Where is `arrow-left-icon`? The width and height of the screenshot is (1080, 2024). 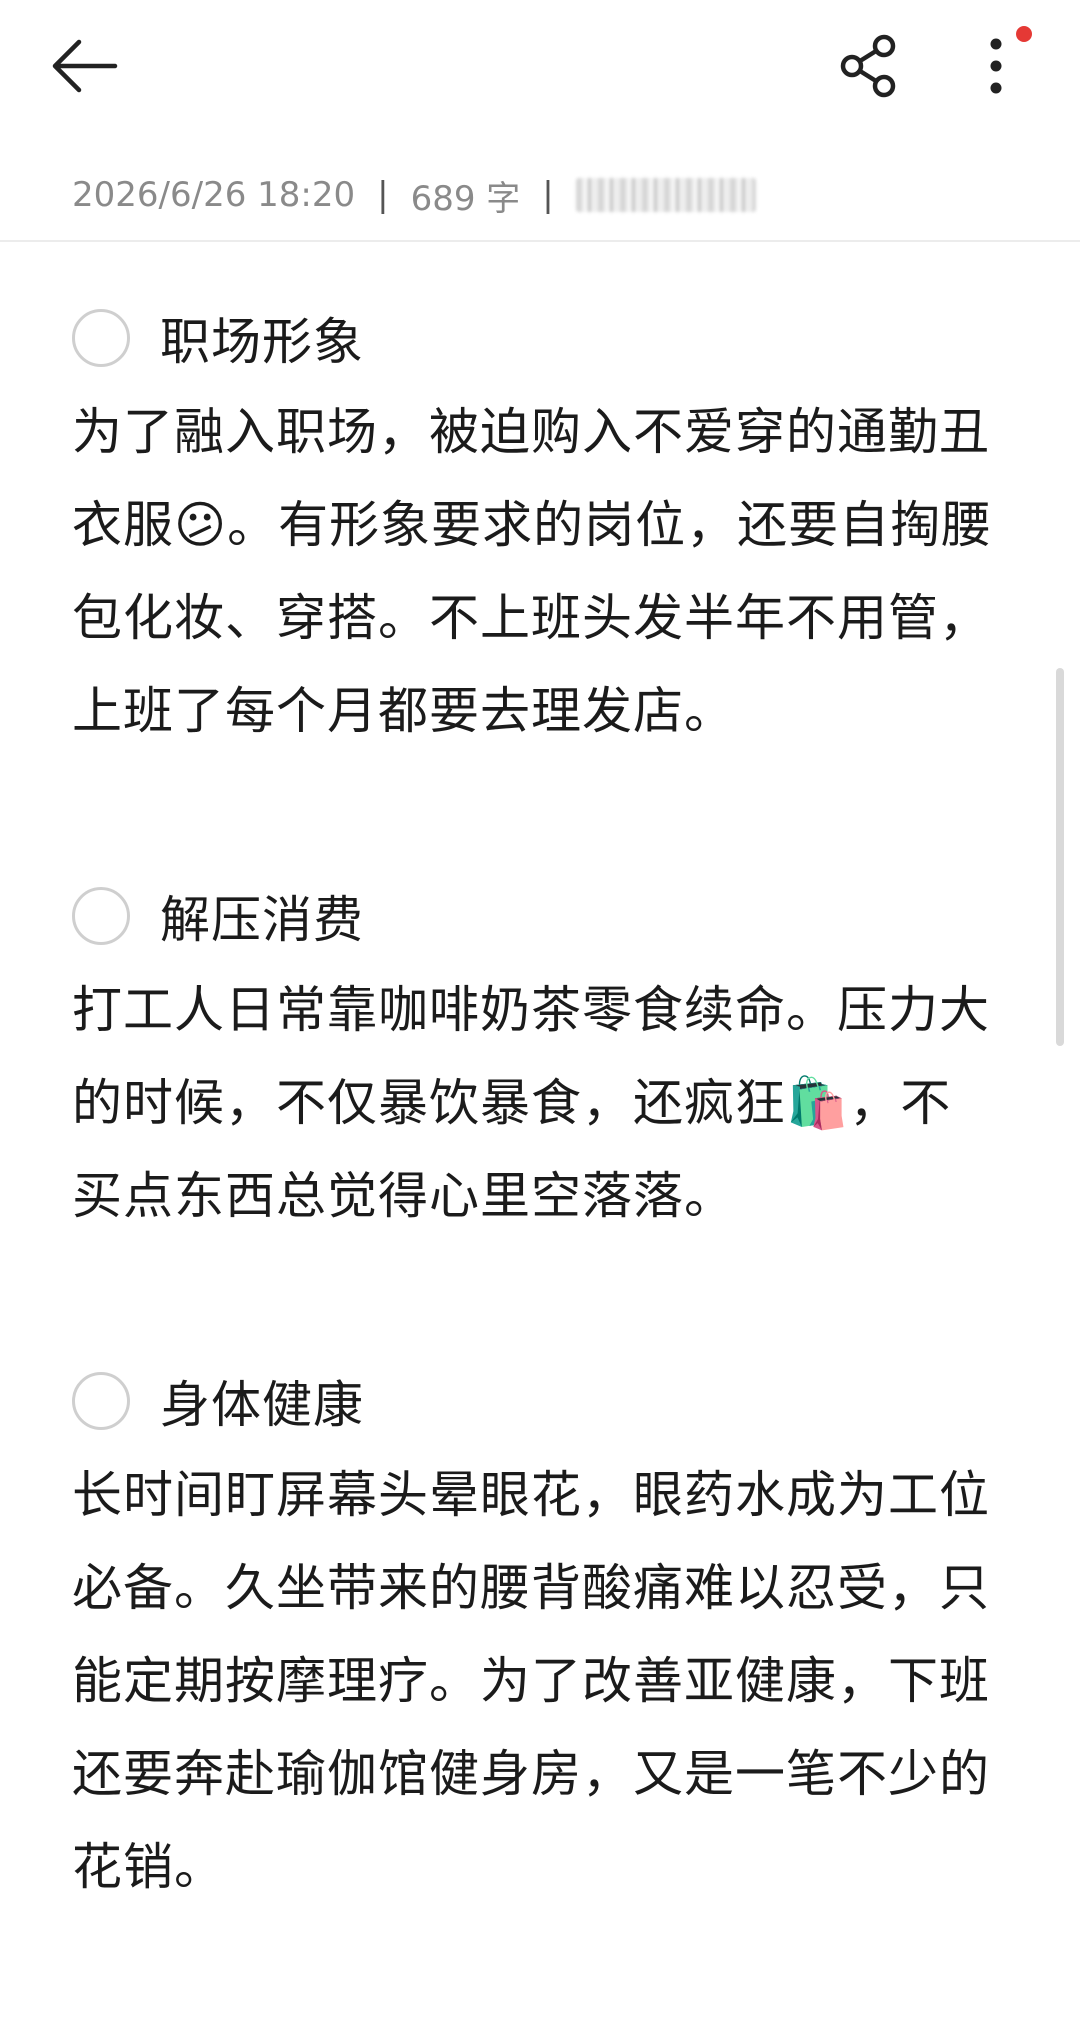 arrow-left-icon is located at coordinates (85, 66).